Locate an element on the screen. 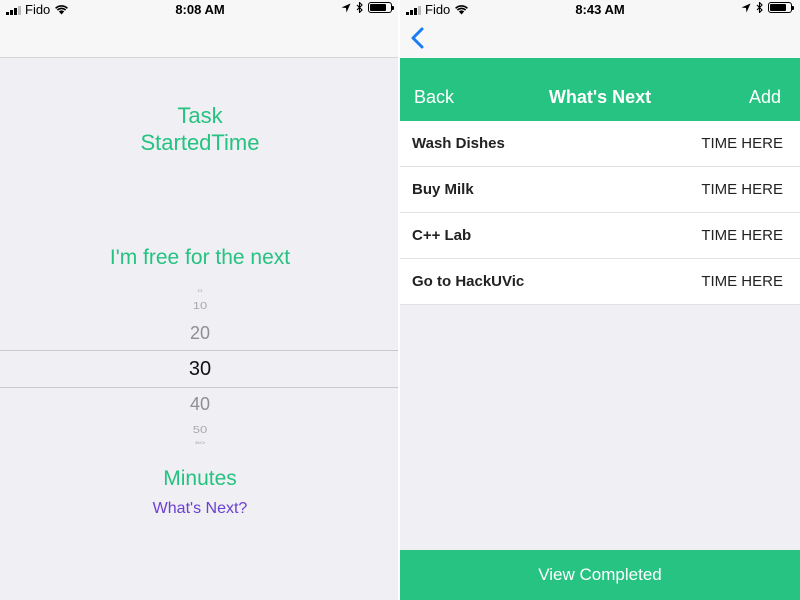 The image size is (800, 600). status-bar: Fido 8:43 AM is located at coordinates (600, 10).